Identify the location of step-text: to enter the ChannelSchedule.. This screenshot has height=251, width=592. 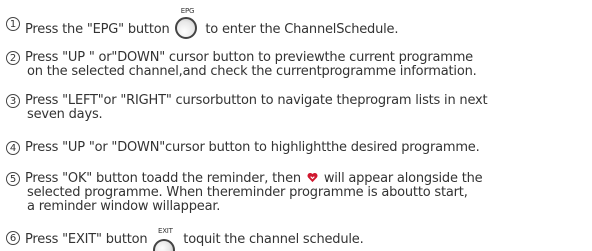
(302, 29).